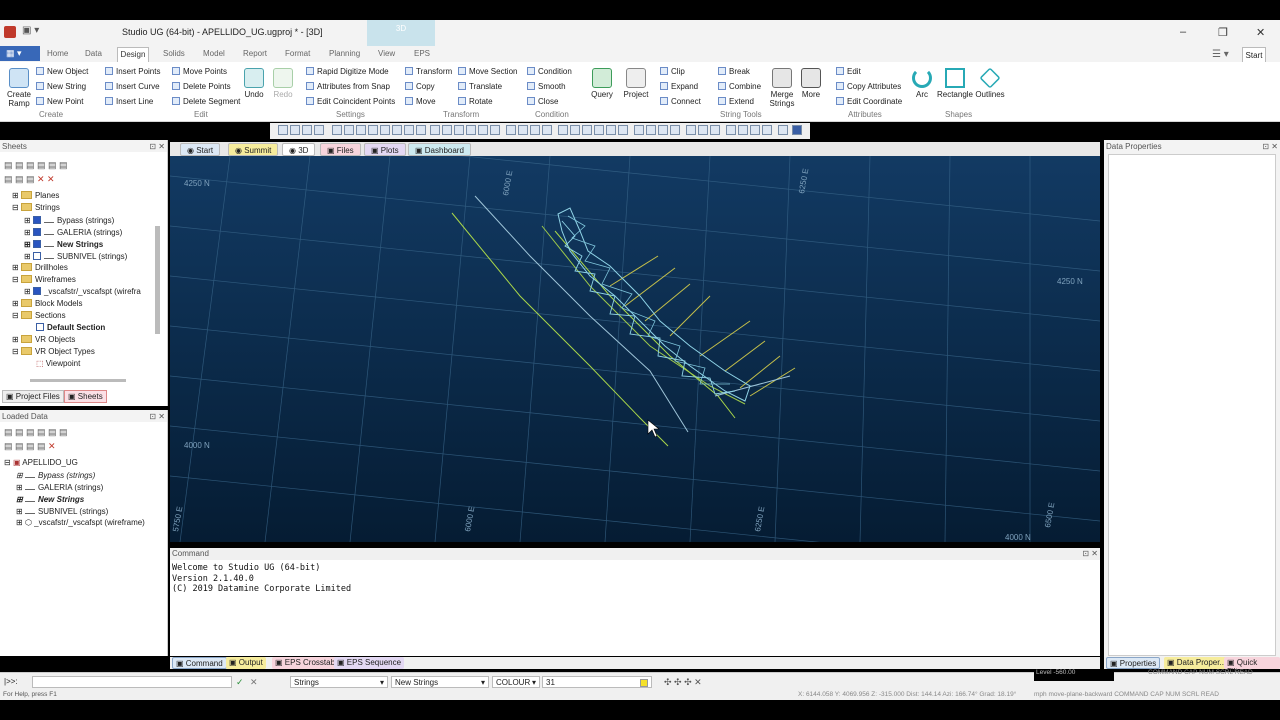 The width and height of the screenshot is (1280, 720). What do you see at coordinates (69, 220) in the screenshot?
I see `tree-bypass: ⊞ Bypass (strings)` at bounding box center [69, 220].